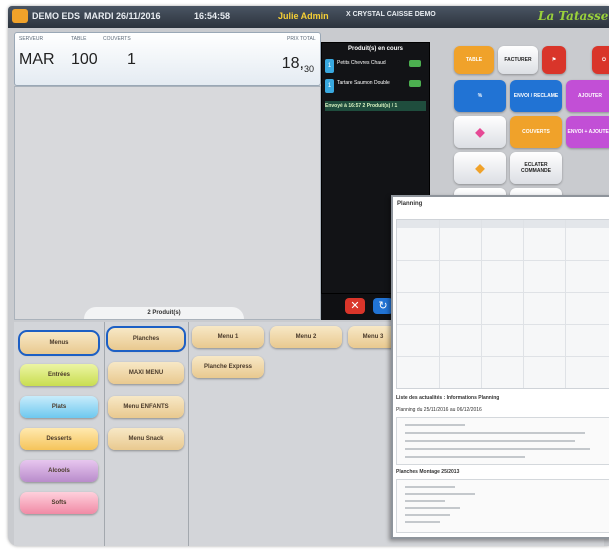  Describe the element at coordinates (355, 306) in the screenshot. I see `delete-button: ✕` at that location.